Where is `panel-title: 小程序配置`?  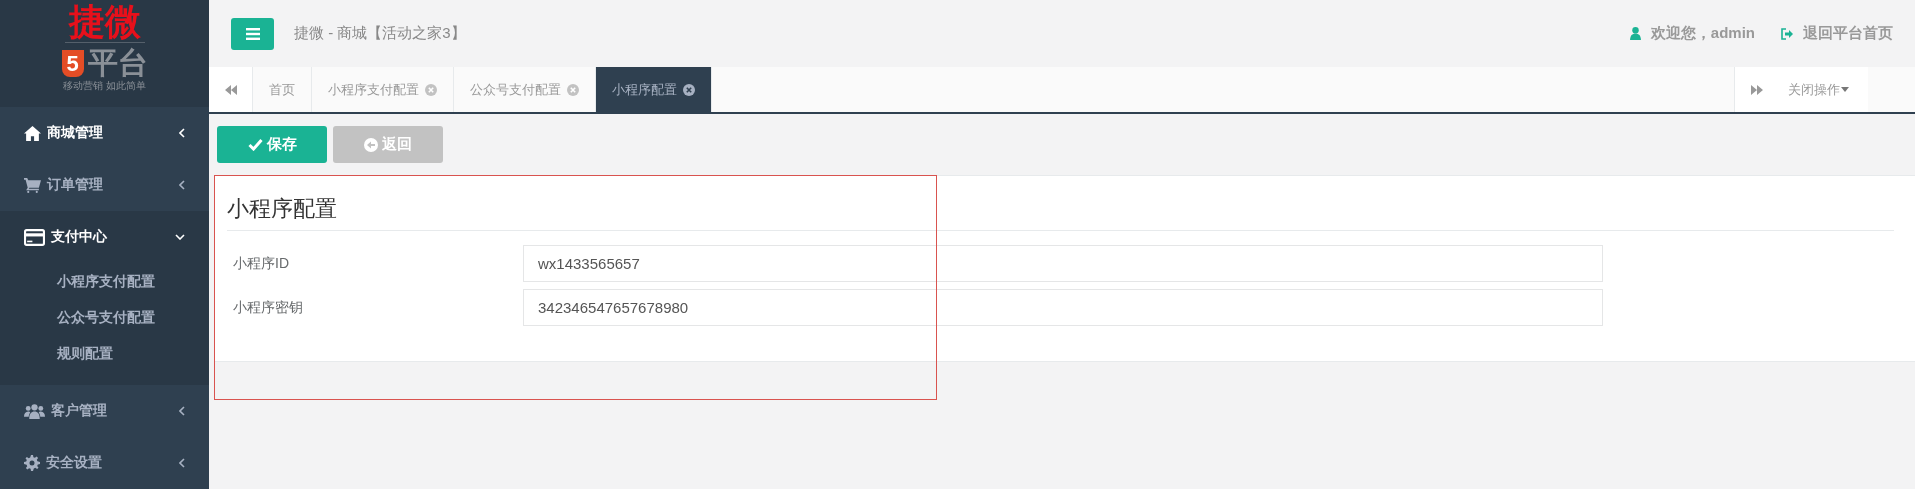
panel-title: 小程序配置 is located at coordinates (1060, 212).